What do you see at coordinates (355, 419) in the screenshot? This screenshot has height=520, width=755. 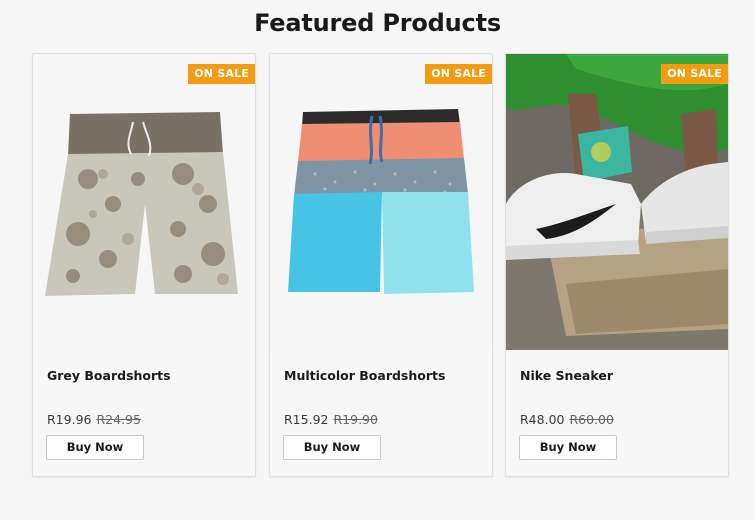 I see `original-price: R19.90` at bounding box center [355, 419].